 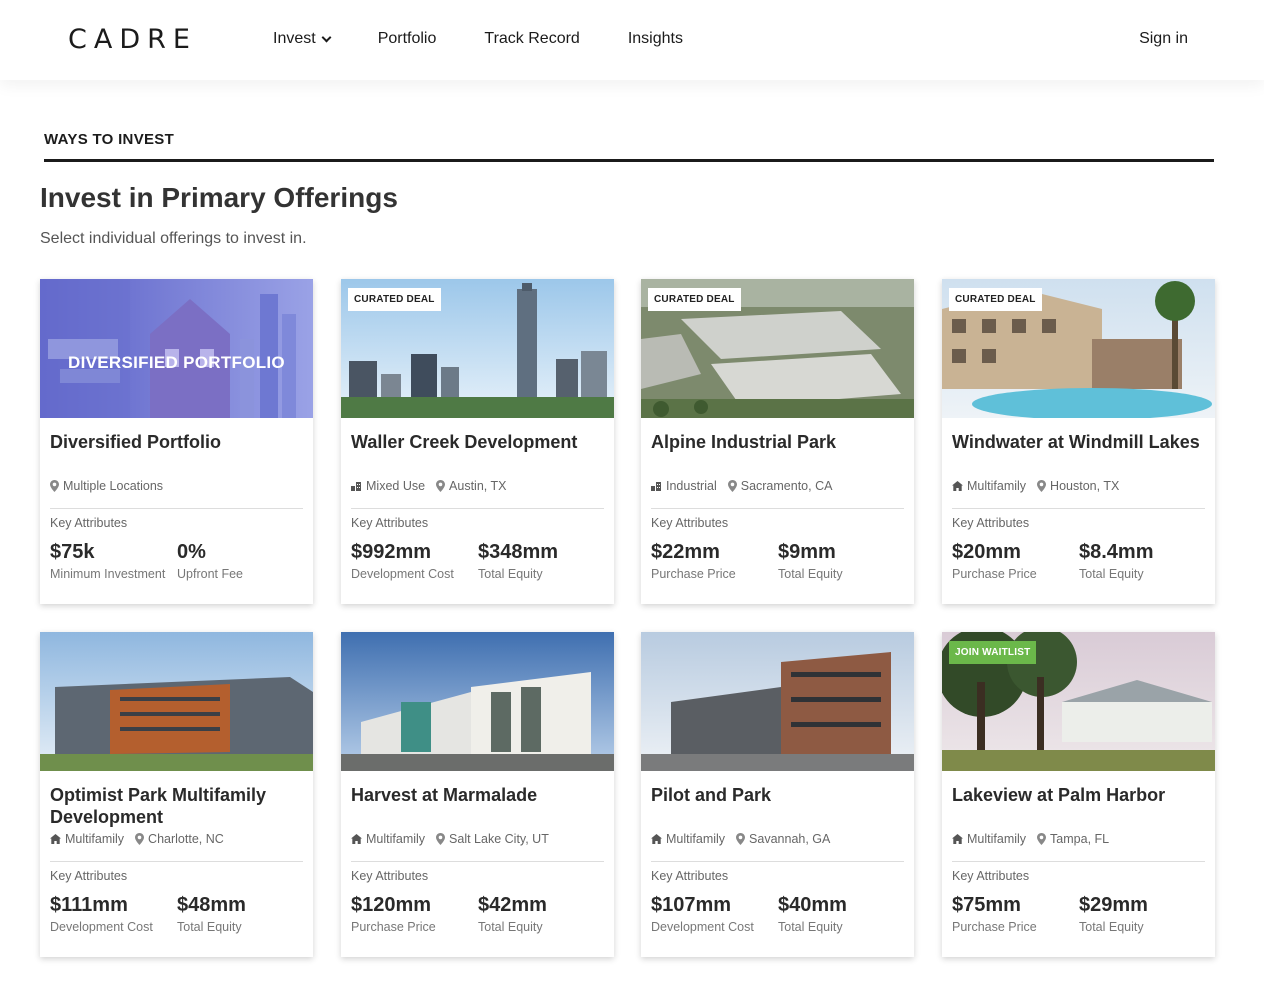 What do you see at coordinates (711, 795) in the screenshot?
I see `offering-title: Pilot and Park` at bounding box center [711, 795].